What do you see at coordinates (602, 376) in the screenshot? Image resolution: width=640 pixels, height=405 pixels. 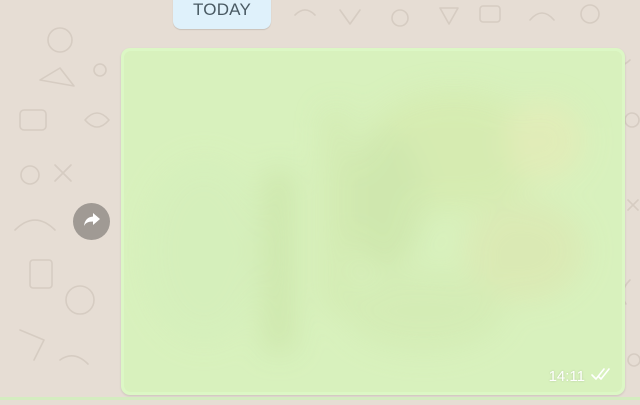 I see `double-check-icon` at bounding box center [602, 376].